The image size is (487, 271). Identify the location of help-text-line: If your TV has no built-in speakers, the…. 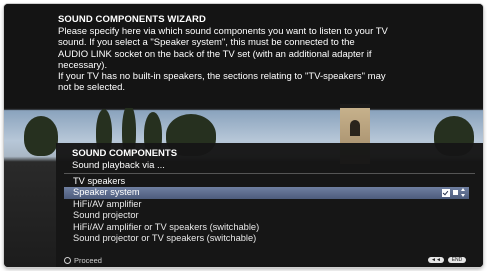
(222, 77).